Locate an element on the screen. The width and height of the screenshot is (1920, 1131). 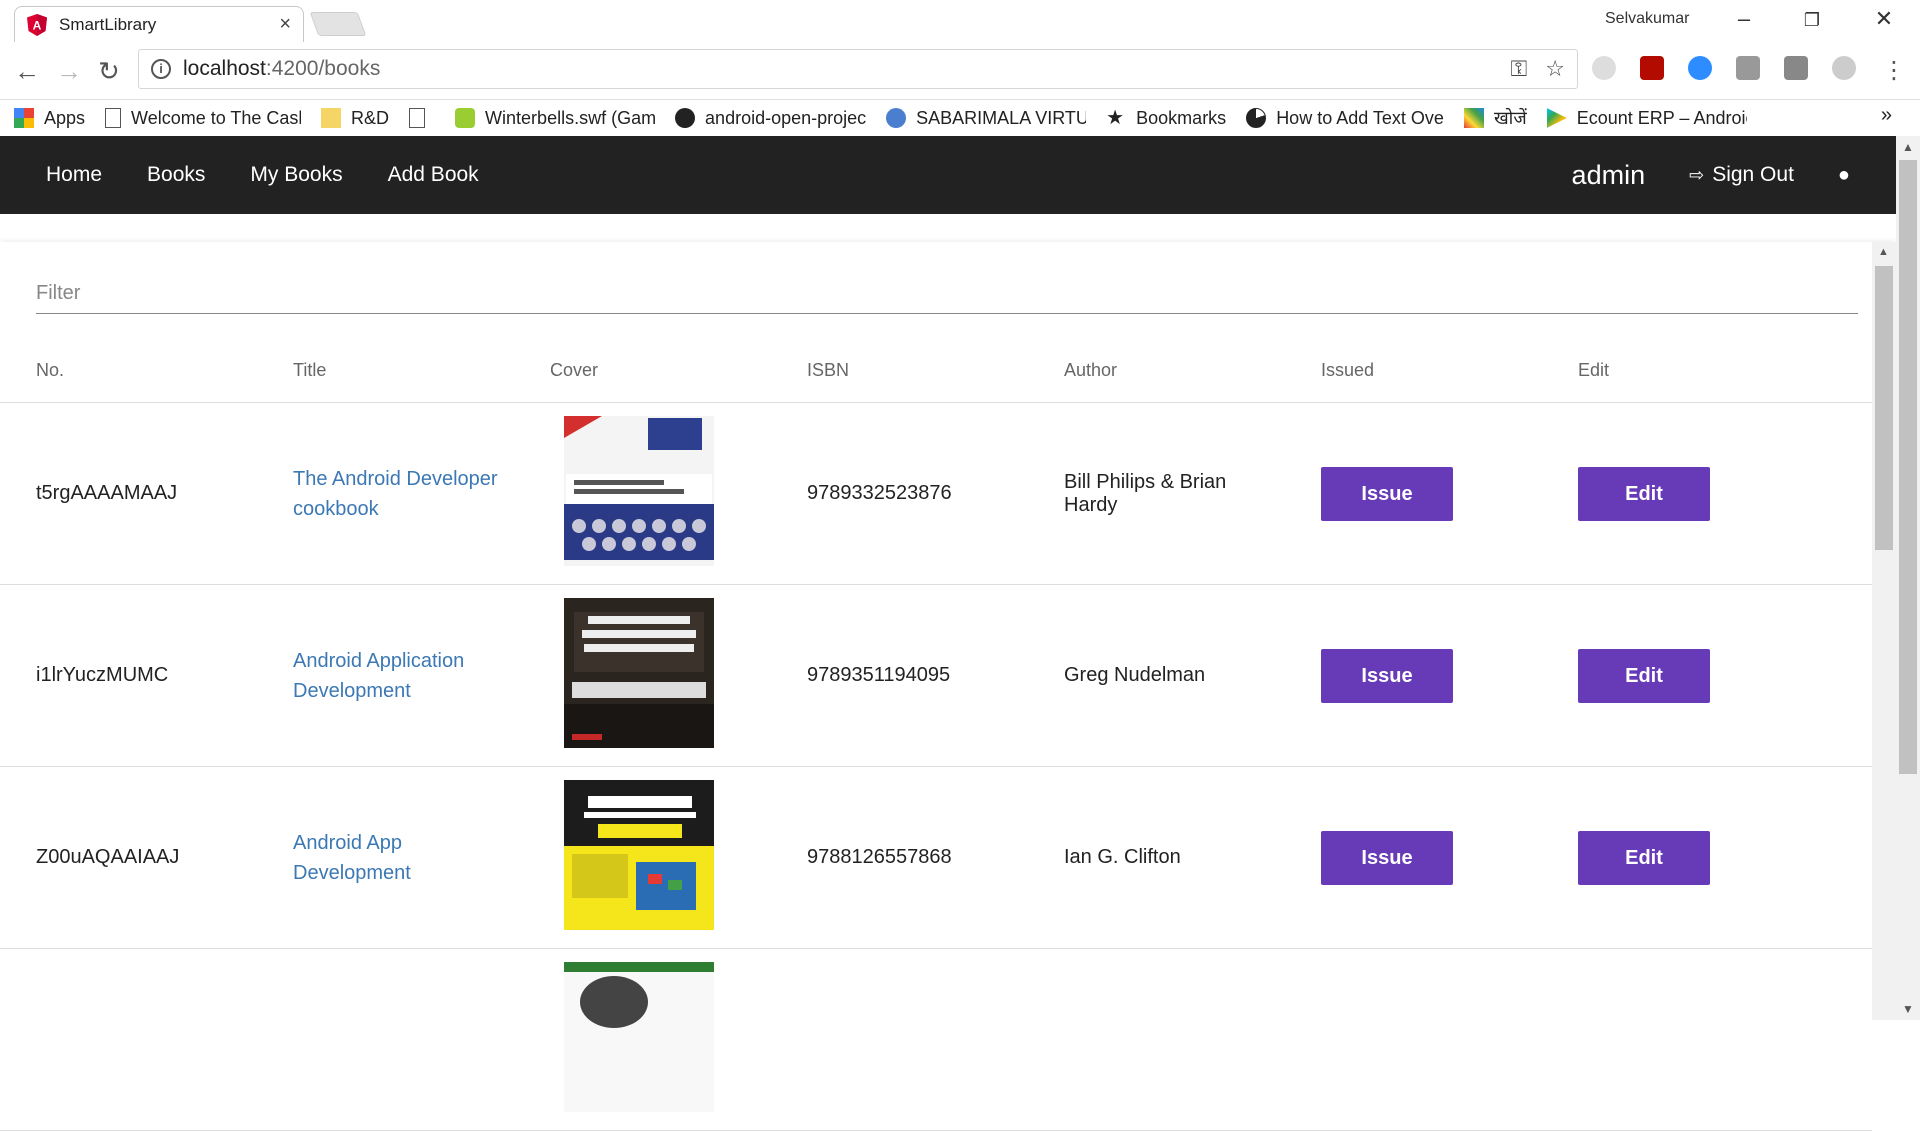
bookmark-item: Ecount ERP – Androic is located at coordinates (1646, 118).